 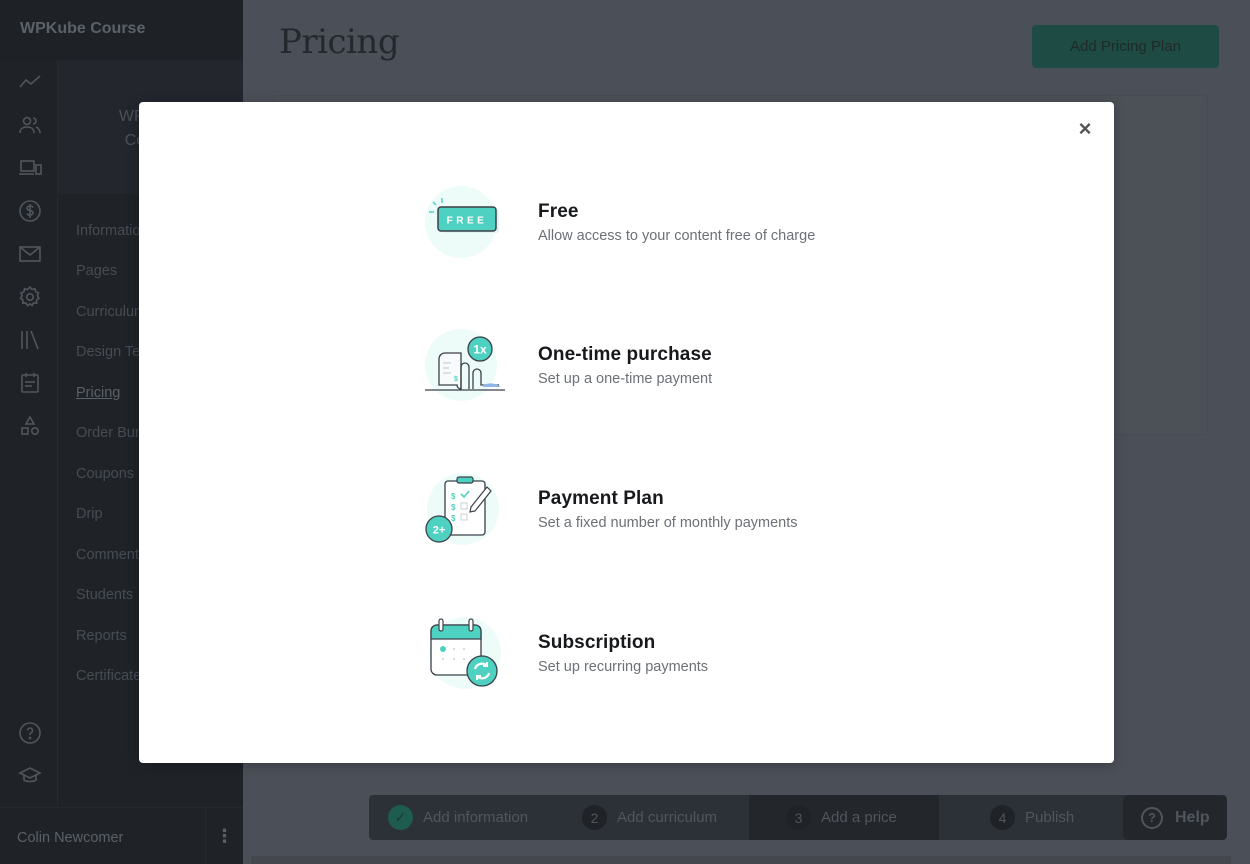 I want to click on help-label: Help, so click(x=1192, y=817).